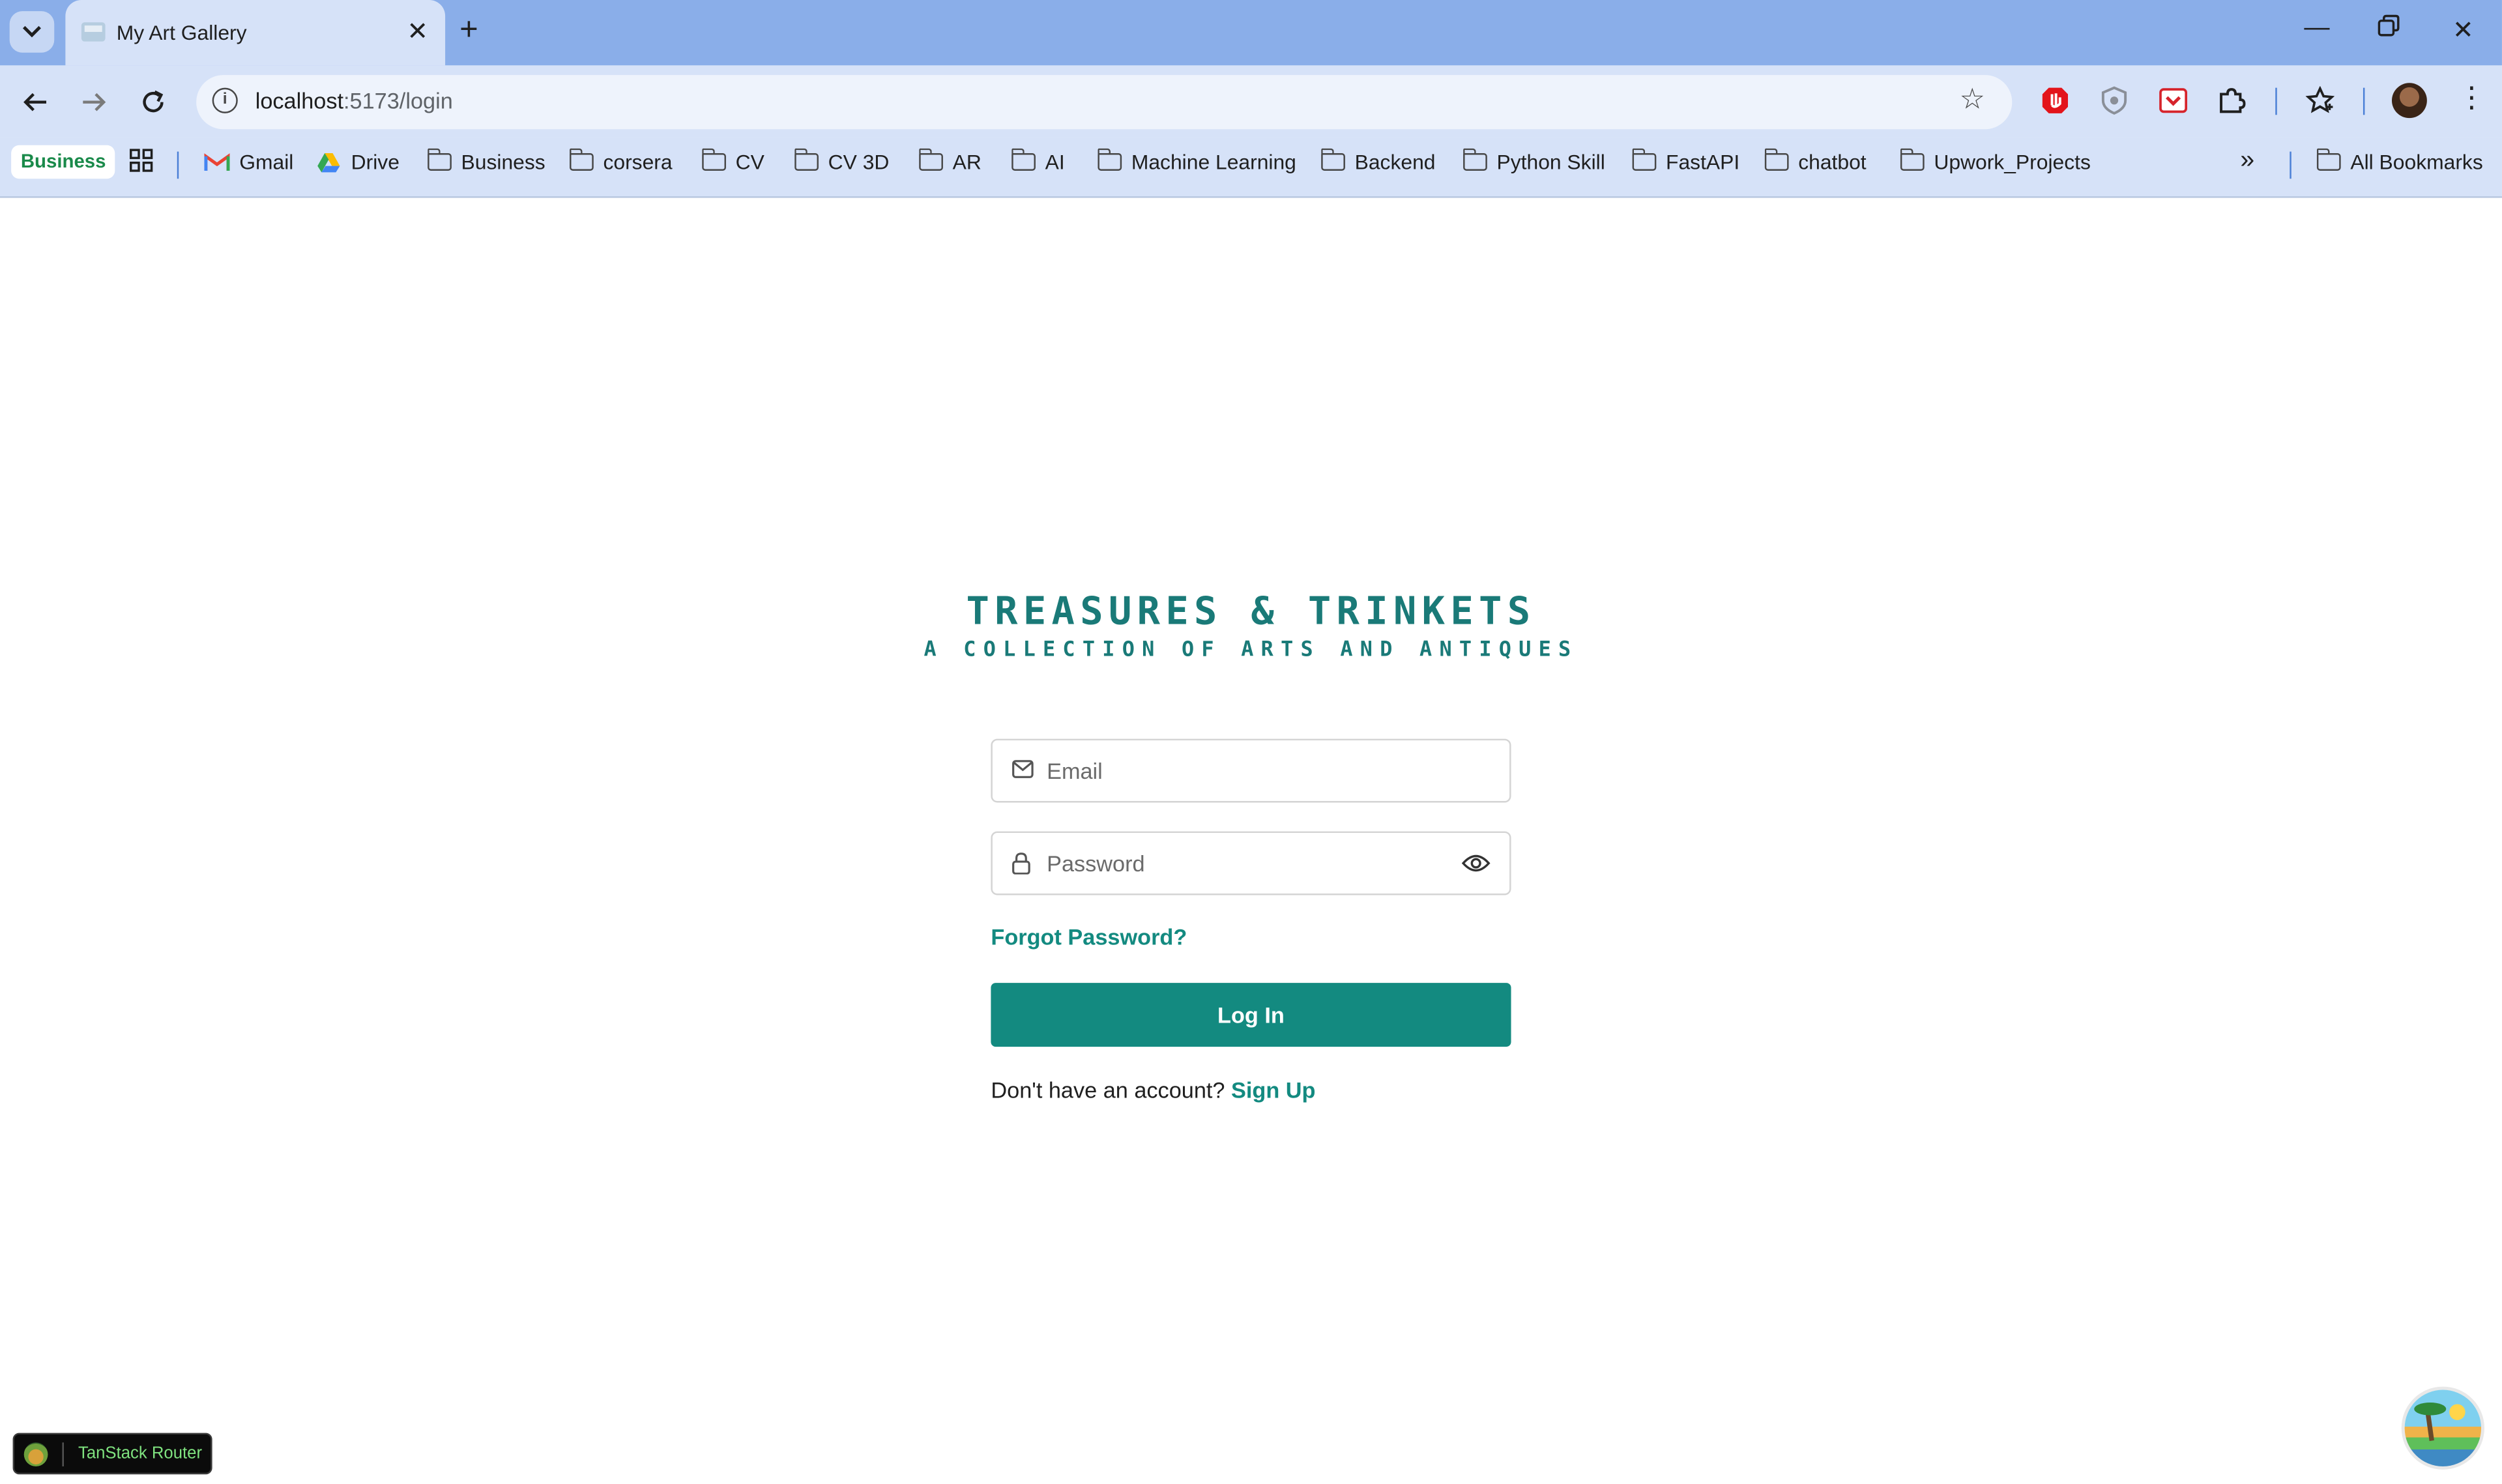 The width and height of the screenshot is (2502, 1484). Describe the element at coordinates (182, 32) in the screenshot. I see `tab-title: My Art Gallery` at that location.